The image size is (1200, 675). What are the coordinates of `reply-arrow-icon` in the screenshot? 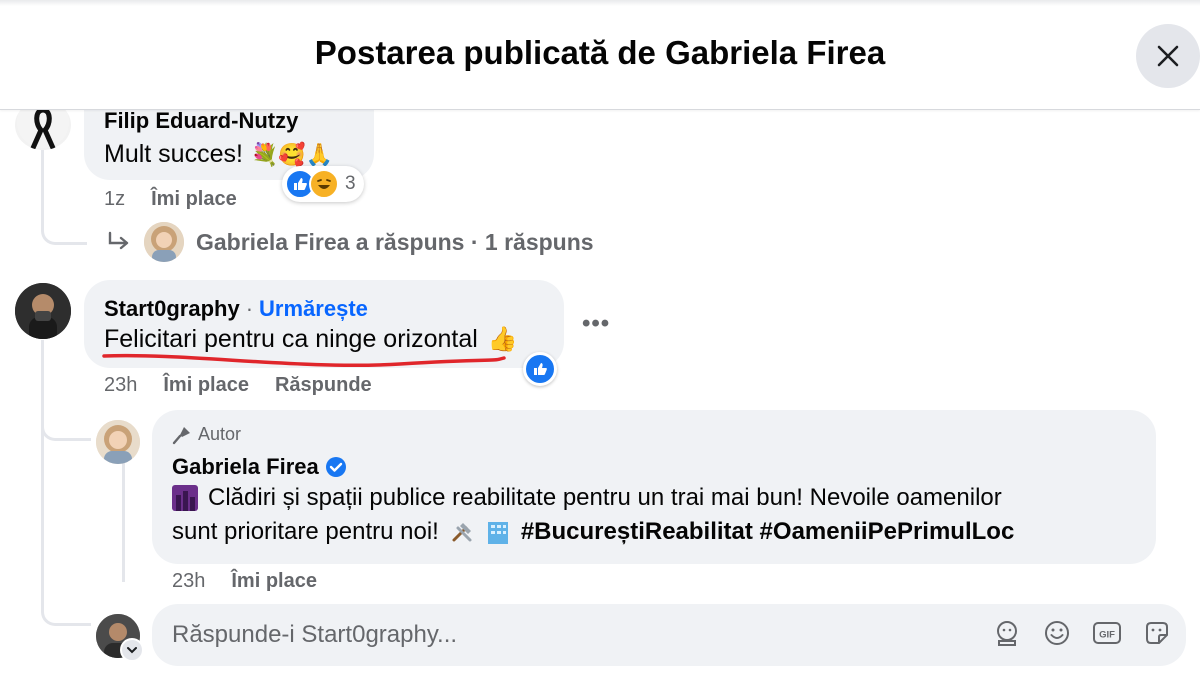 It's located at (118, 240).